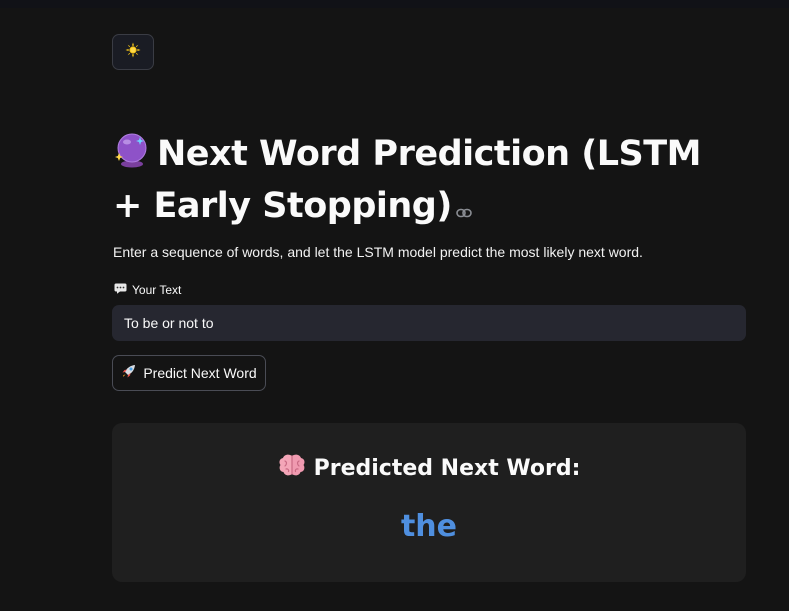 This screenshot has width=789, height=611. Describe the element at coordinates (394, 4) in the screenshot. I see `app-top-bar` at that location.